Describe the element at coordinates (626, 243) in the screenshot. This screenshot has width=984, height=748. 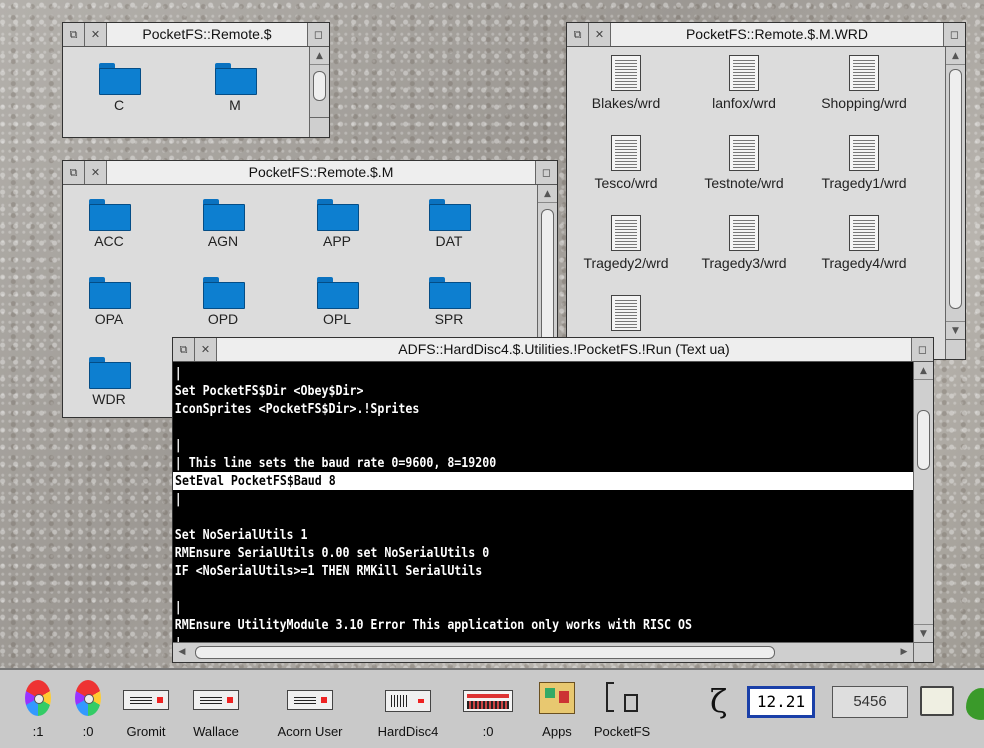
I see `file-item: Tragedy2/wrd` at that location.